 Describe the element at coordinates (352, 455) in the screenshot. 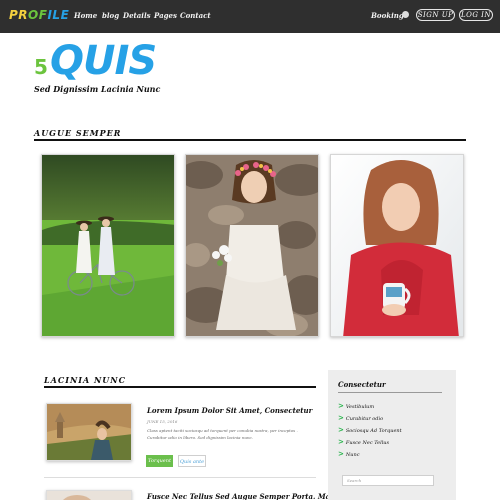

I see `sidebar-item-label: Nunc` at that location.